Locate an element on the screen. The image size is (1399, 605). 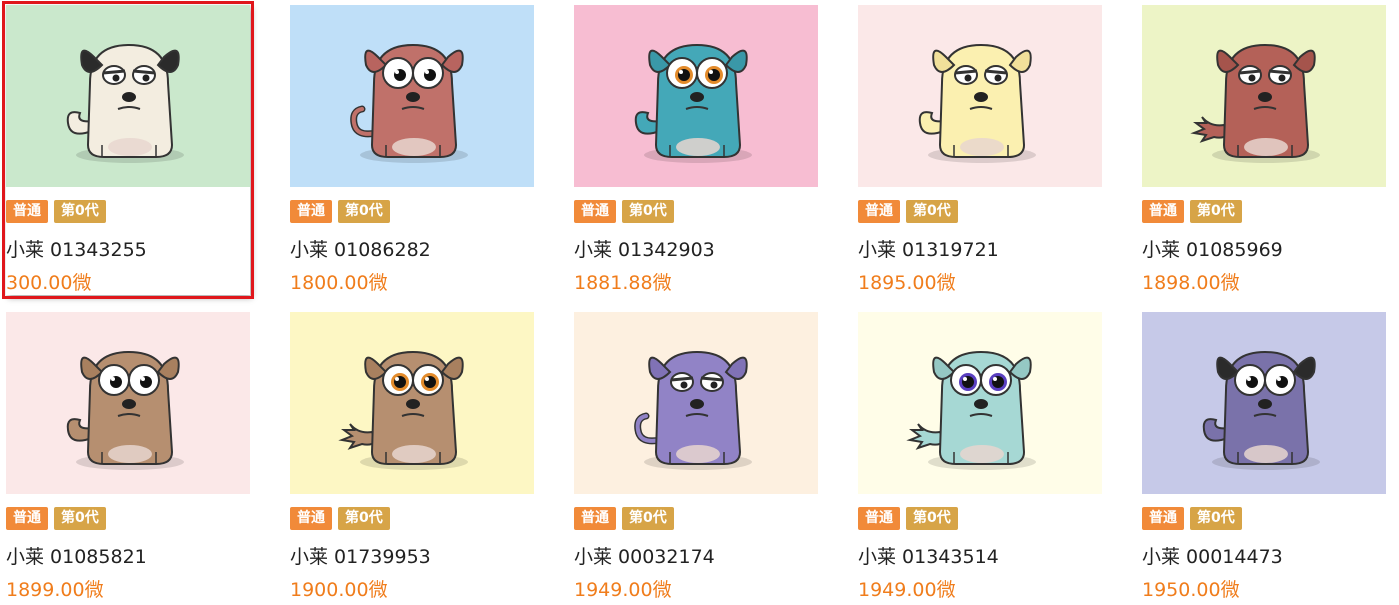
dog-name: 小莱 01085969 is located at coordinates (1212, 248).